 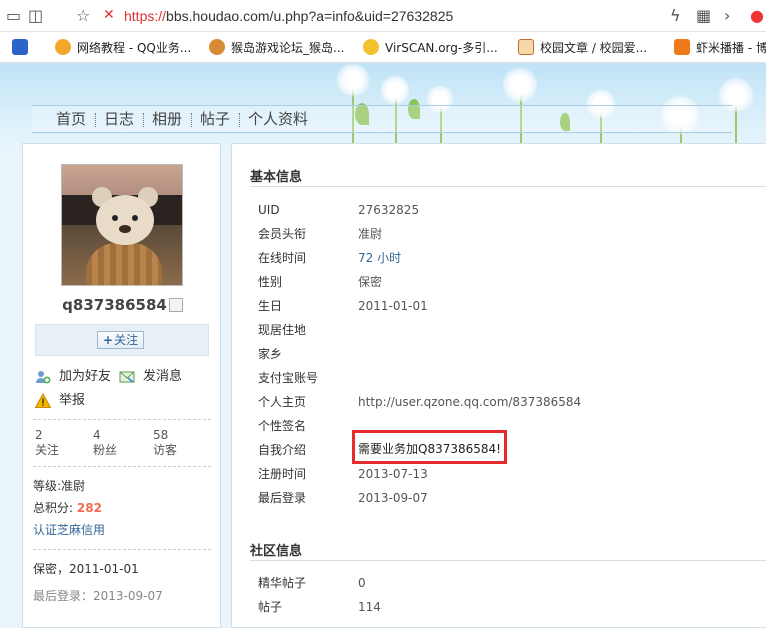 I want to click on follow-area: +关注, so click(x=122, y=340).